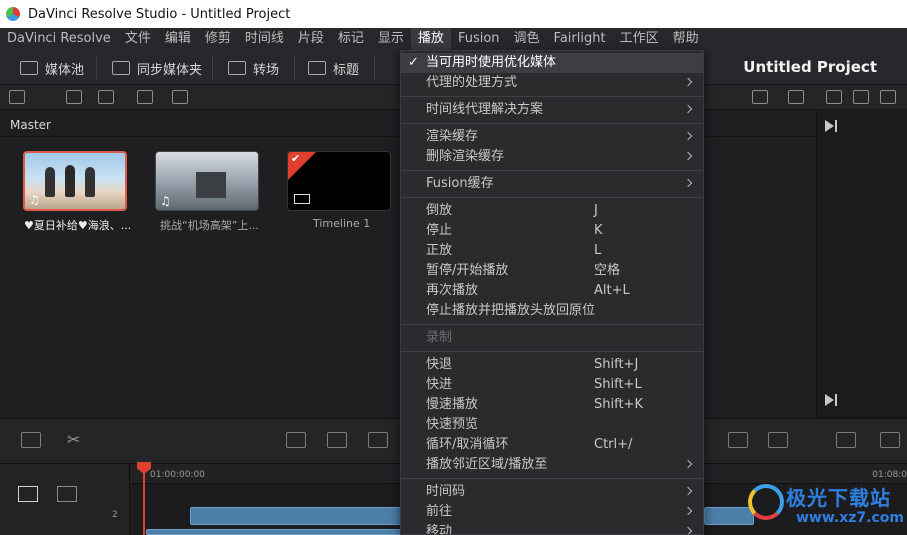 This screenshot has height=535, width=907. Describe the element at coordinates (846, 440) in the screenshot. I see `playback-icon` at that location.